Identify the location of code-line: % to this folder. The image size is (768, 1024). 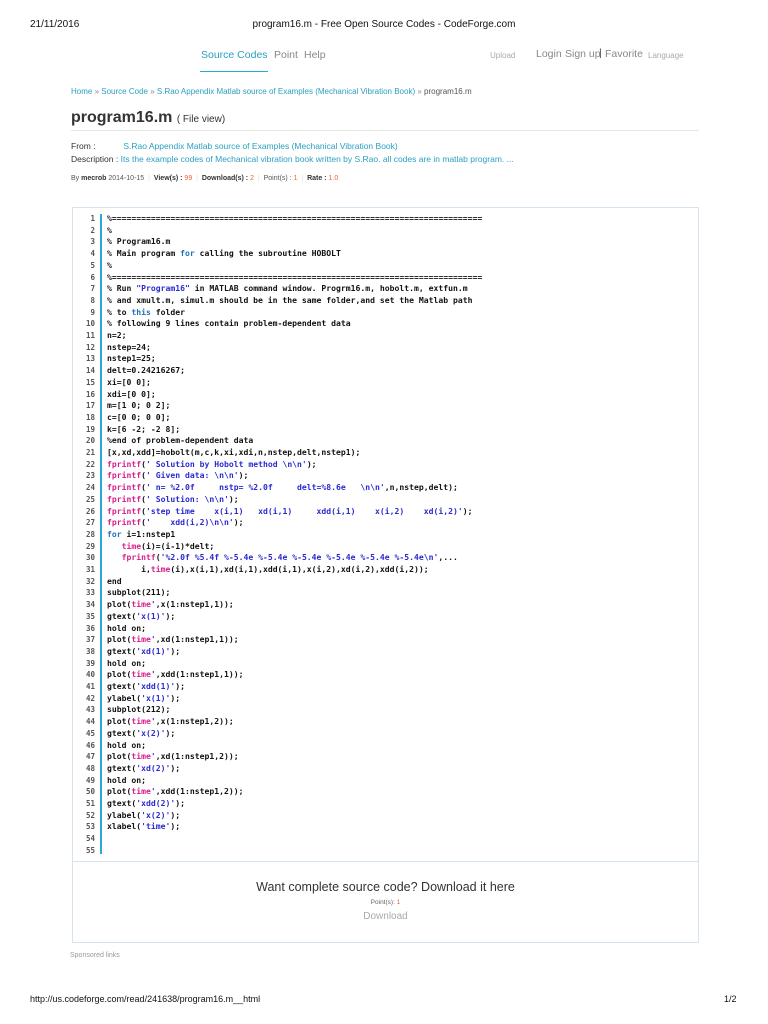
(146, 312).